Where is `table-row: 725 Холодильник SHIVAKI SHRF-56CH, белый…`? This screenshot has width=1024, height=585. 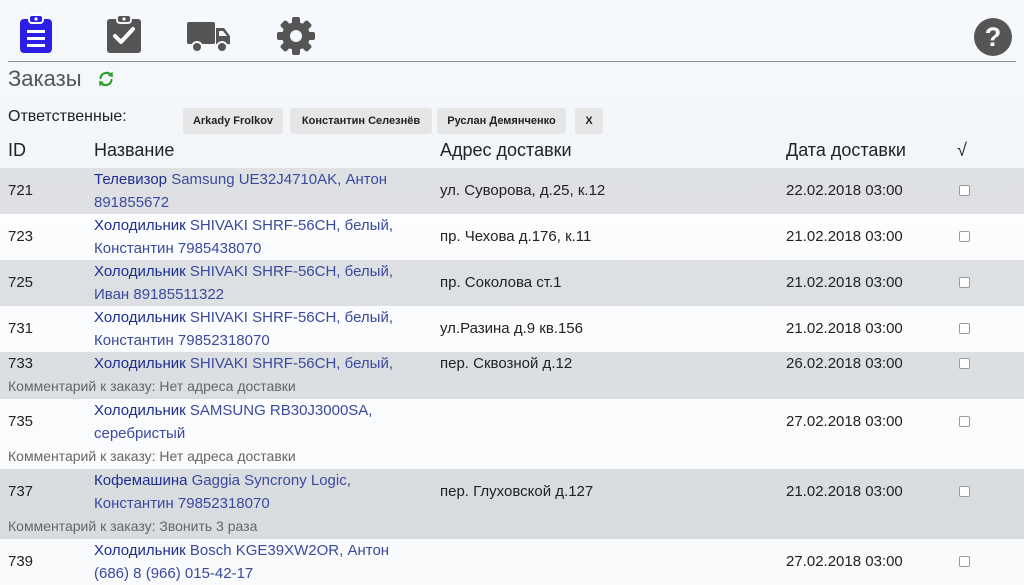 table-row: 725 Холодильник SHIVAKI SHRF-56CH, белый… is located at coordinates (512, 283).